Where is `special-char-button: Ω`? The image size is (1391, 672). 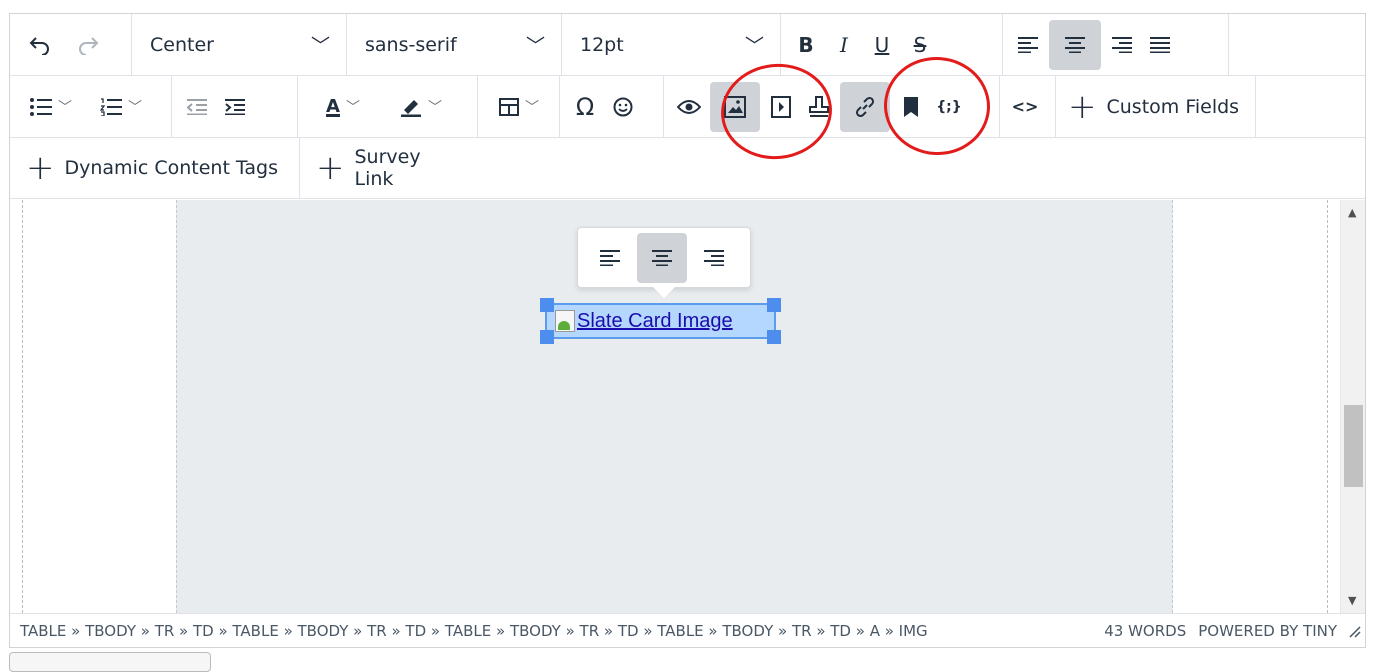
special-char-button: Ω is located at coordinates (585, 107).